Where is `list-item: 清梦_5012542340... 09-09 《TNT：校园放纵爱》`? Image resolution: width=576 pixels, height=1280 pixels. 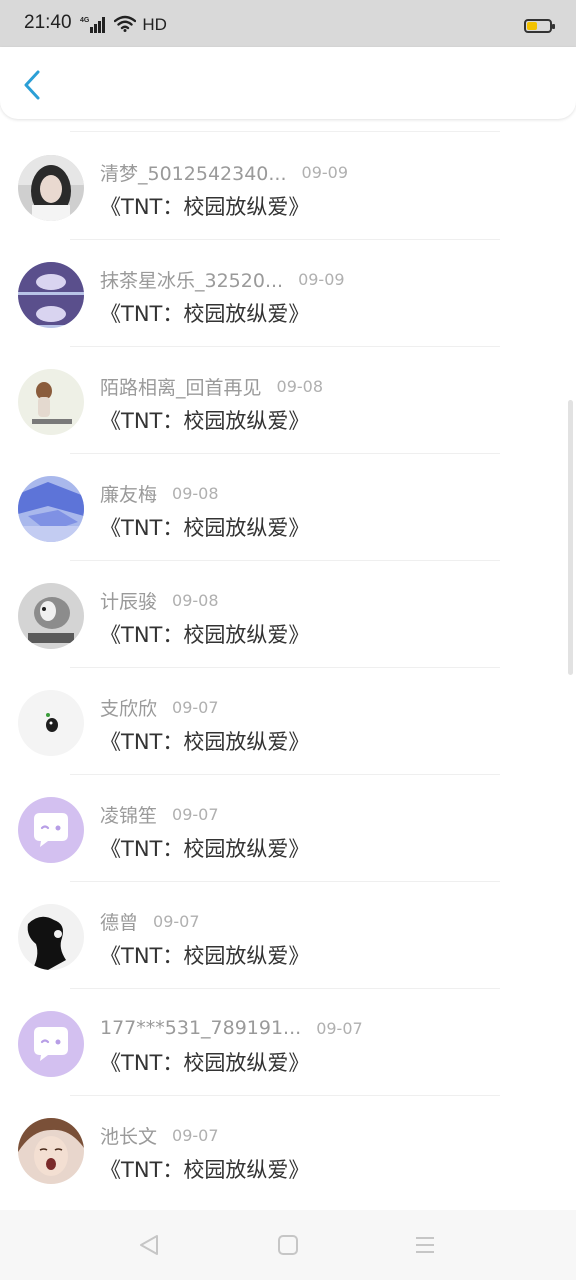
list-item: 清梦_5012542340... 09-09 《TNT：校园放纵爱》 is located at coordinates (288, 186).